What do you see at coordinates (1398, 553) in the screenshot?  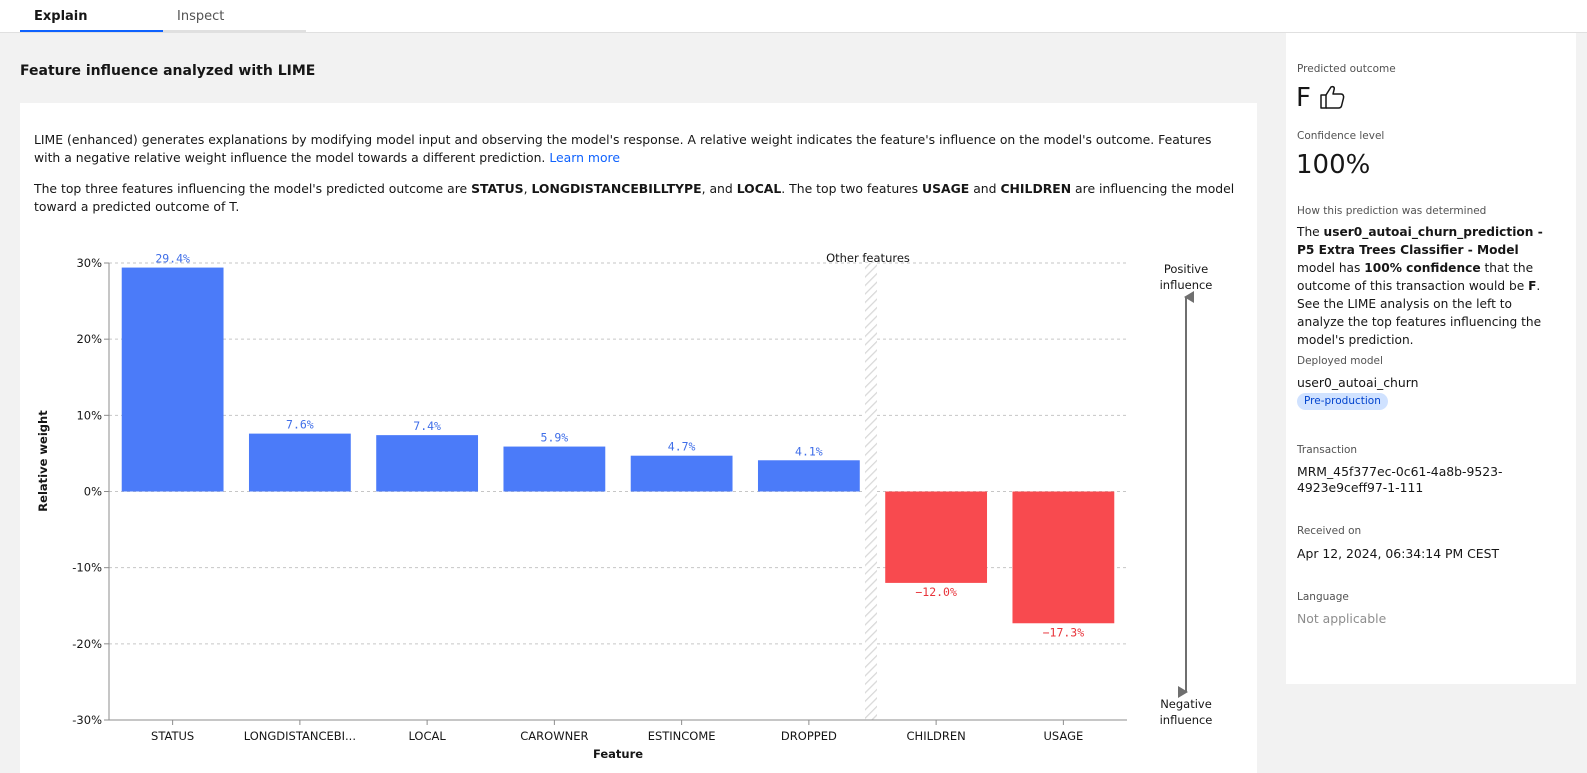 I see `received-on-value: Apr 12, 2024, 06:34:14 PM CEST` at bounding box center [1398, 553].